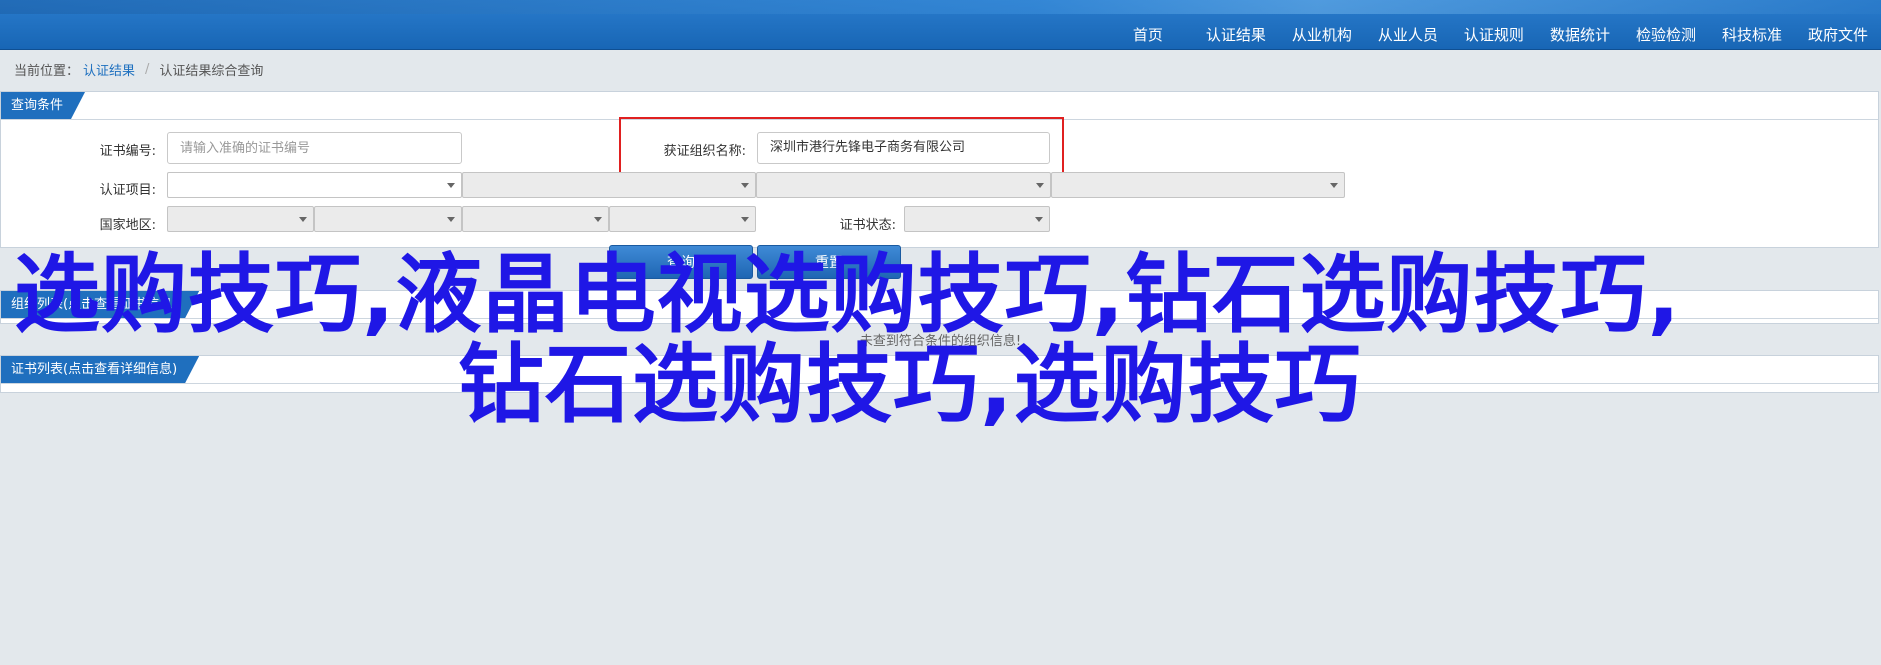  What do you see at coordinates (940, 7) in the screenshot?
I see `header-banner-strip` at bounding box center [940, 7].